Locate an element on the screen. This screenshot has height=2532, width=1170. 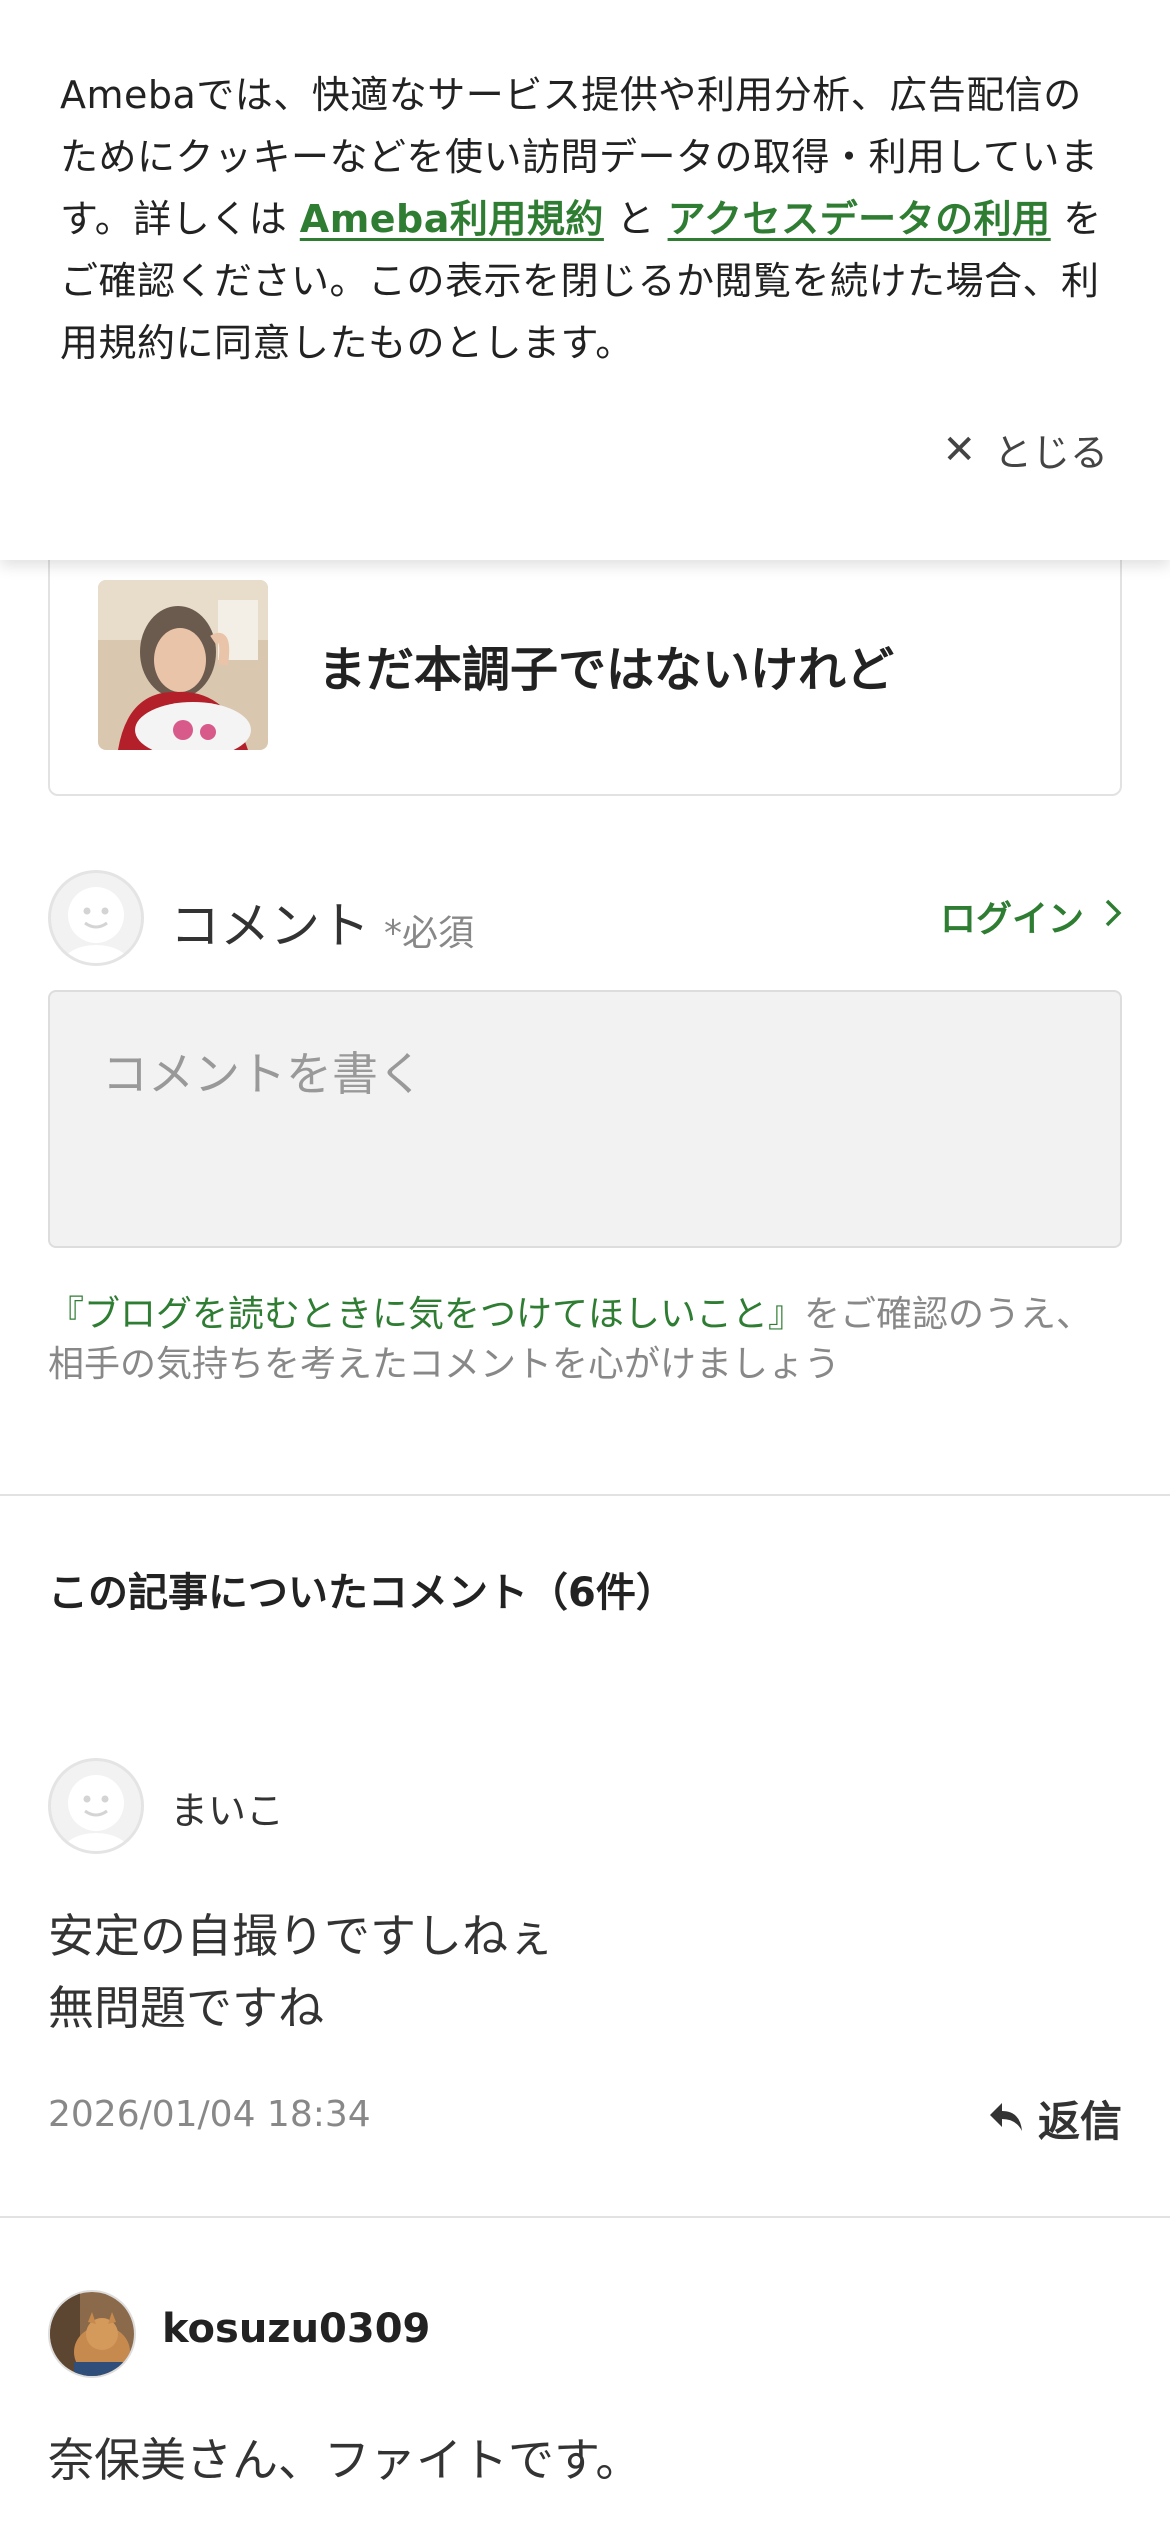
comment-body-line: 安定の自撮りですしねぇ is located at coordinates (301, 1936).